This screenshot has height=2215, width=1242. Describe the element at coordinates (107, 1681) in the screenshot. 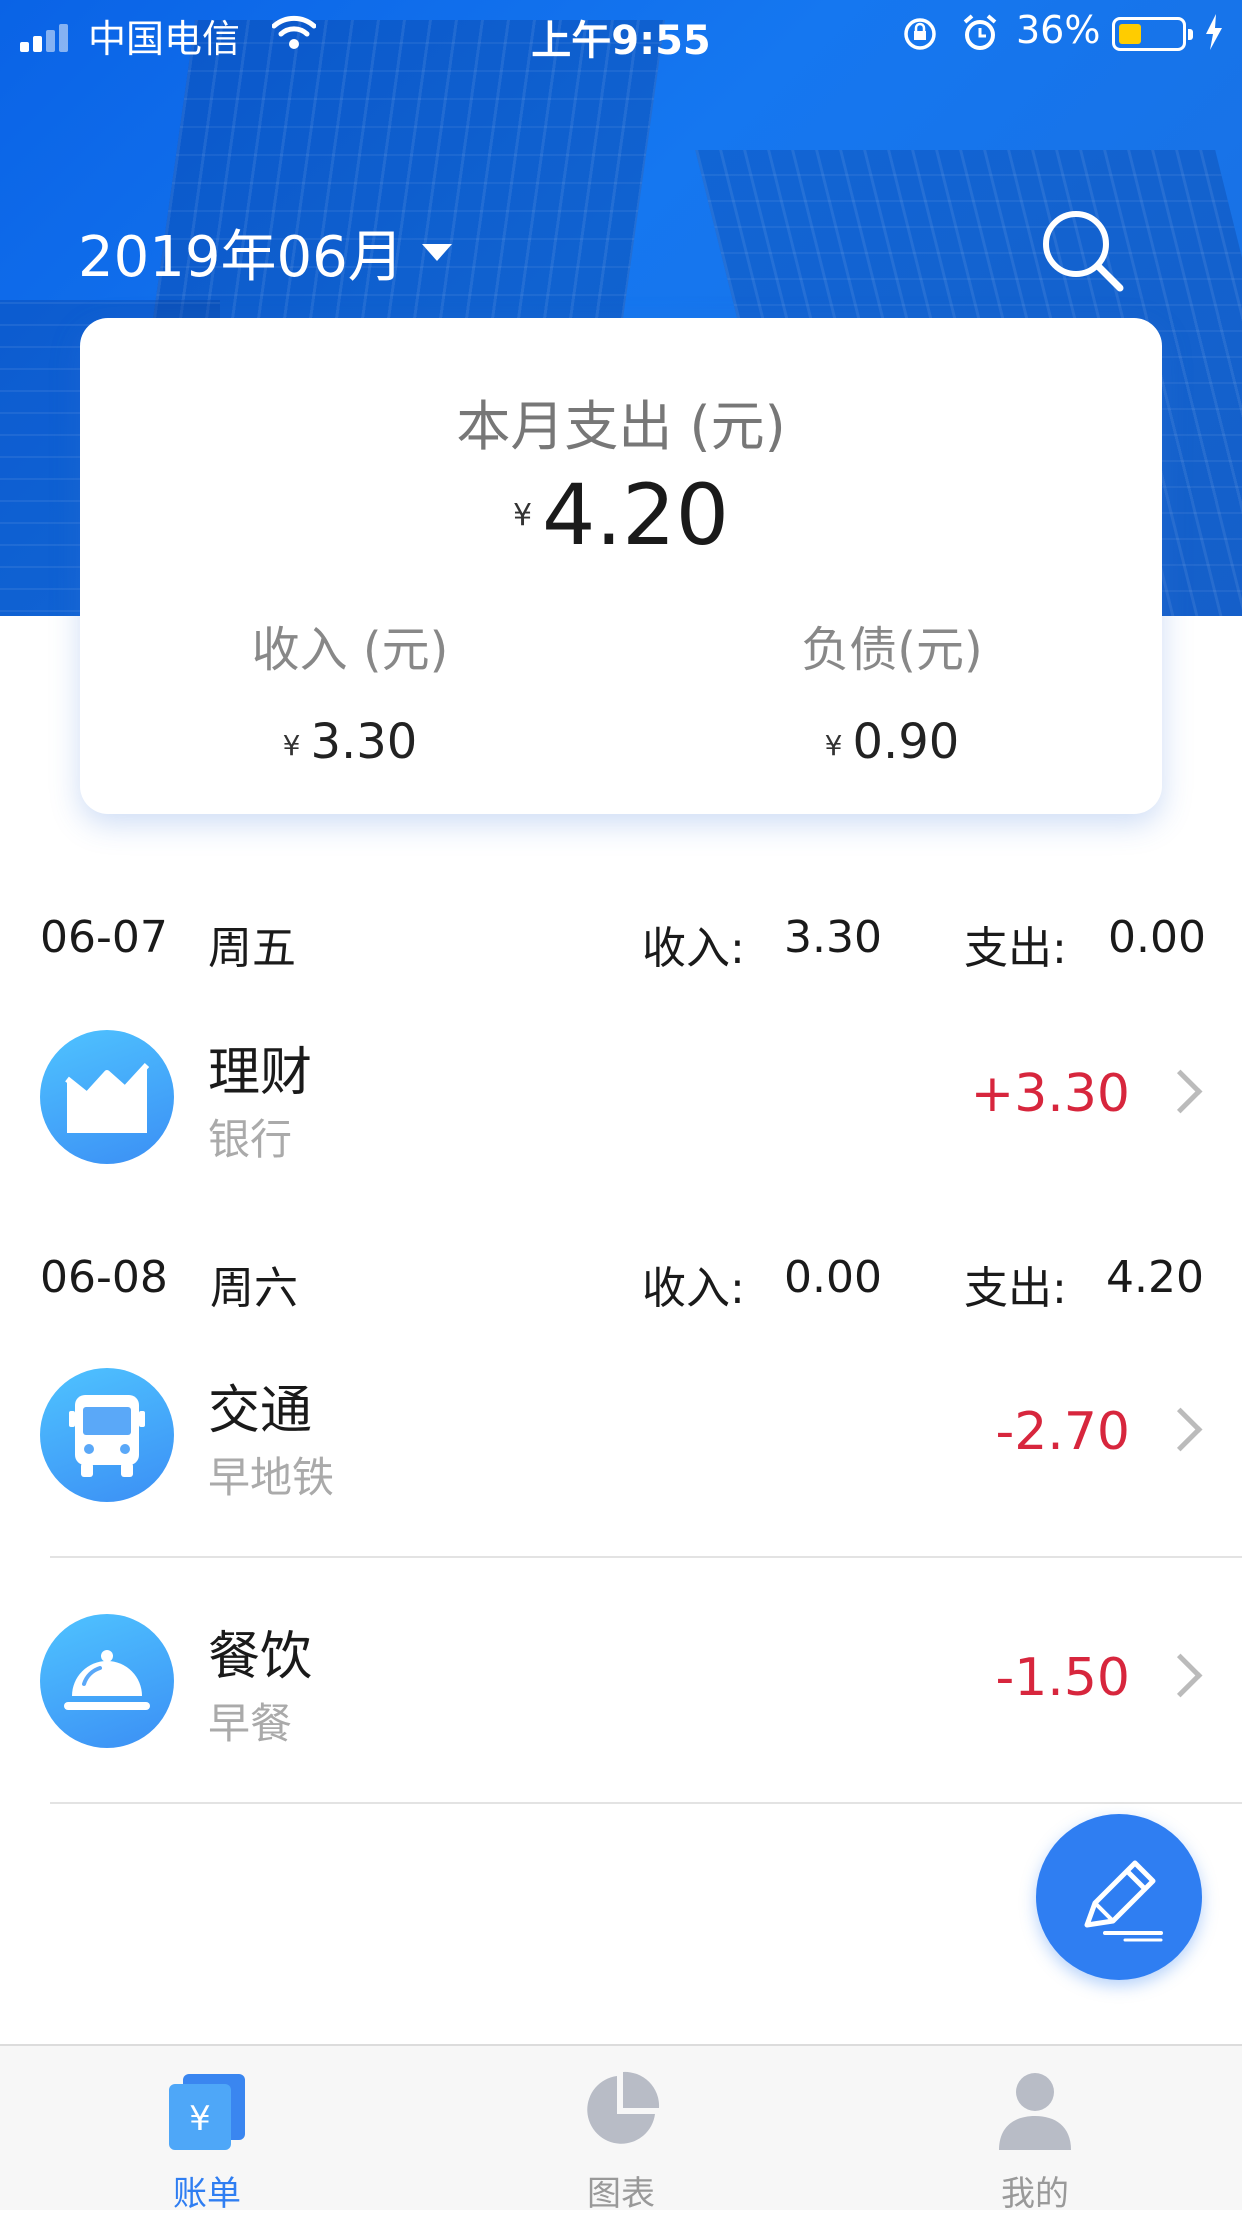

I see `food-cloche-icon` at that location.